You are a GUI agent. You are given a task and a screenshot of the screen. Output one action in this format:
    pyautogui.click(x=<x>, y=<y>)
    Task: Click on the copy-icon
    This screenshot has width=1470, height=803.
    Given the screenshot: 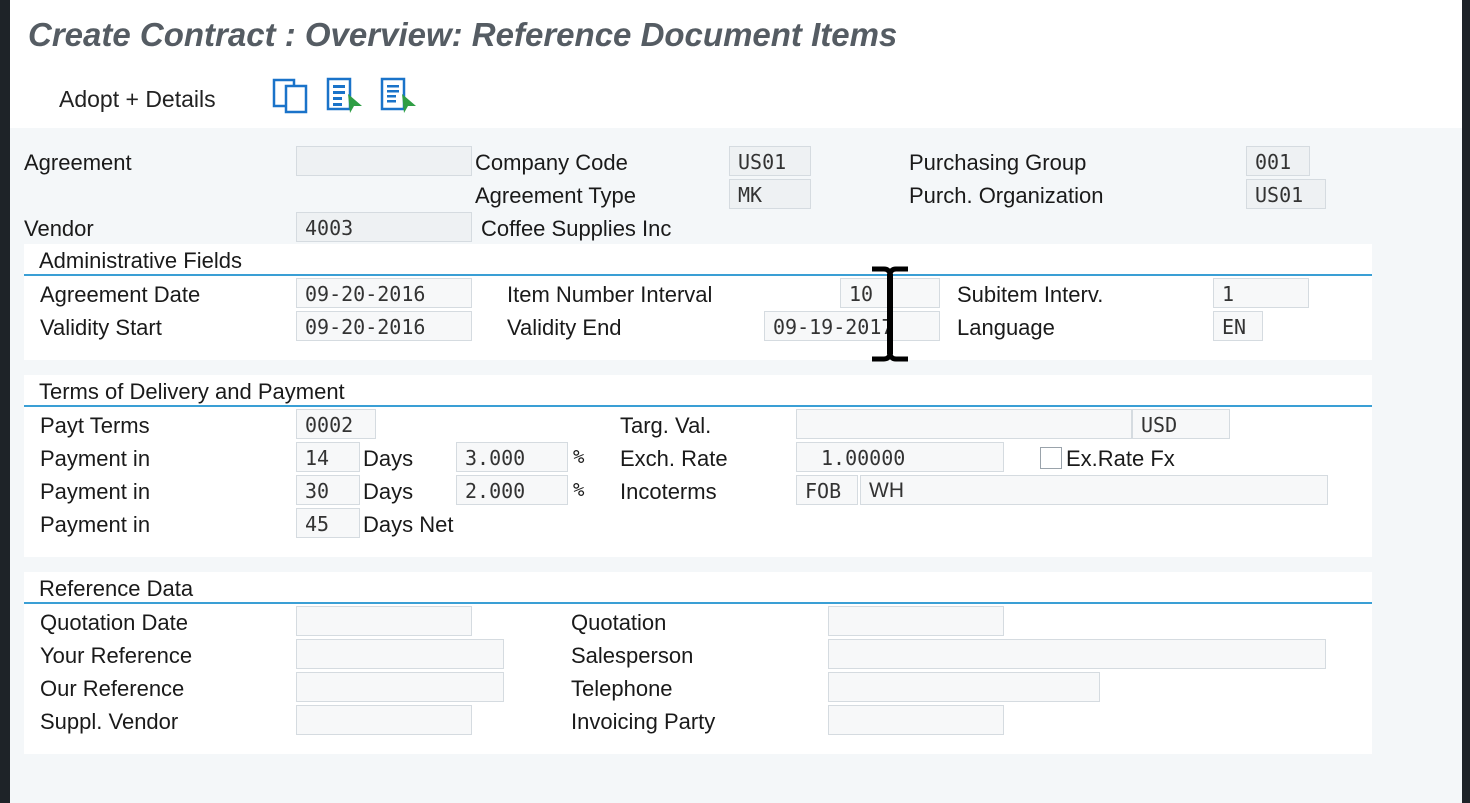 What is the action you would take?
    pyautogui.click(x=292, y=96)
    